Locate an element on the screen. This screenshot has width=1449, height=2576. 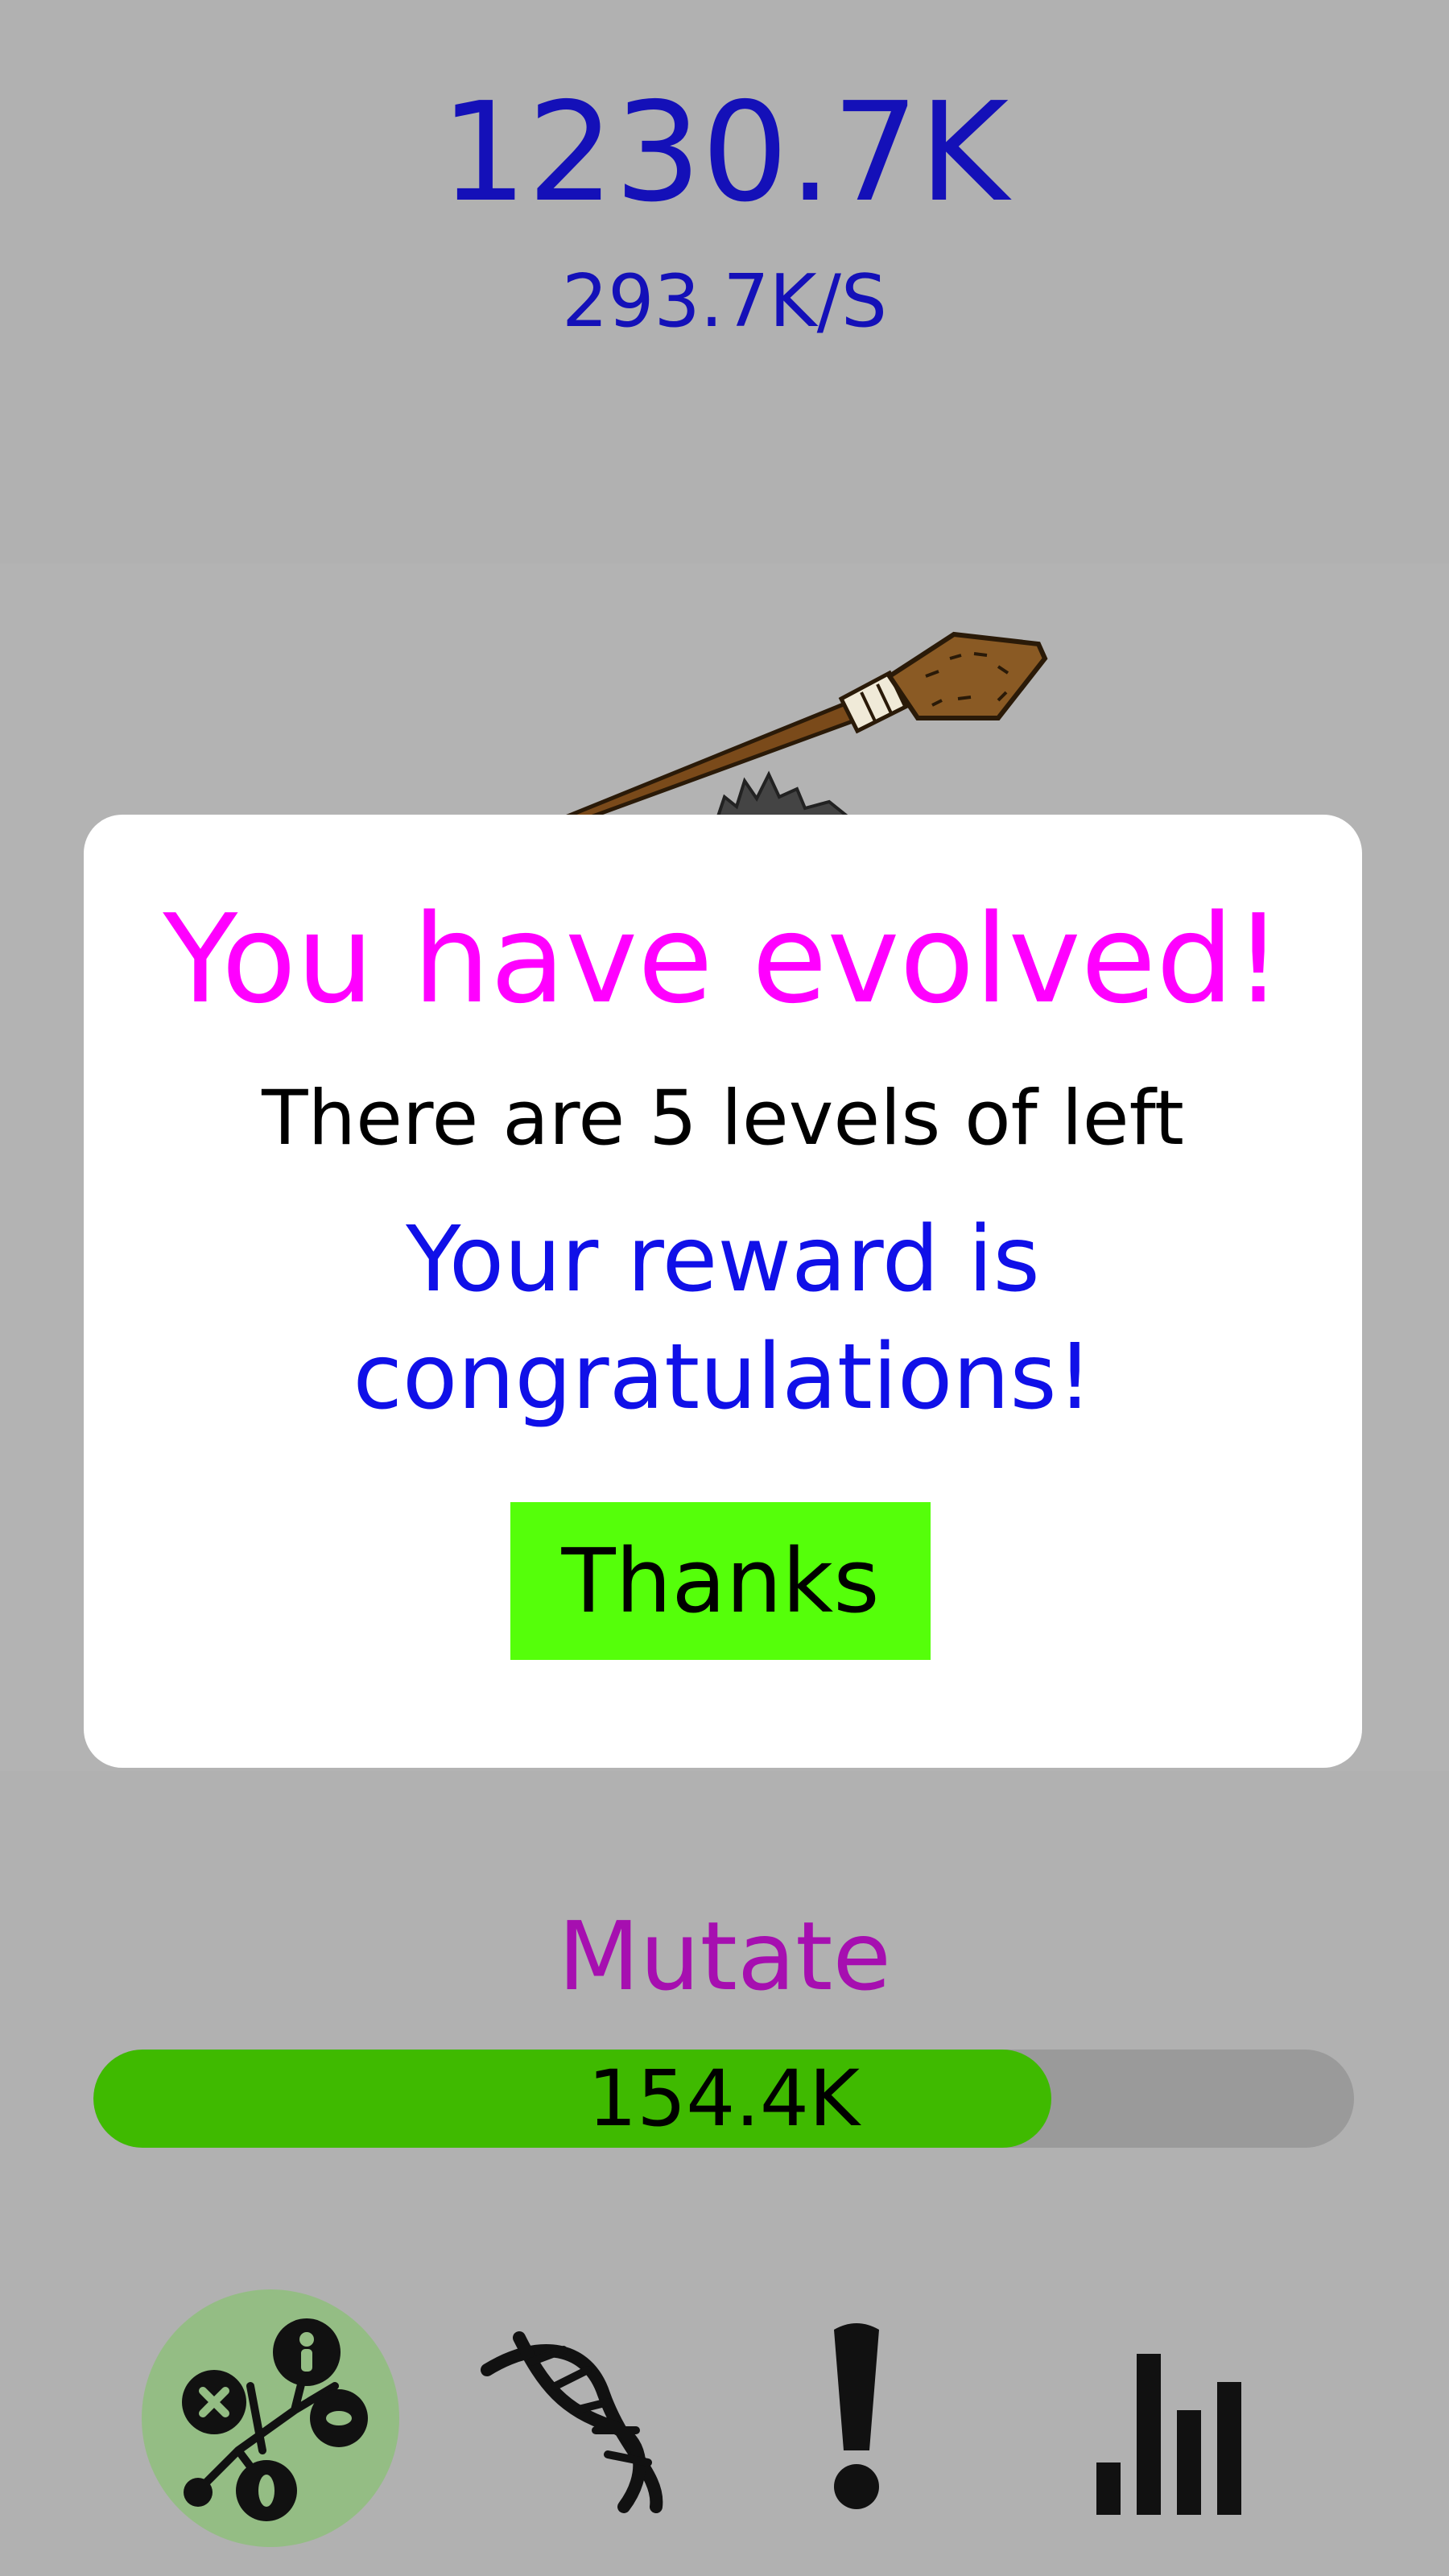
mutate-label: Mutate is located at coordinates (724, 1956).